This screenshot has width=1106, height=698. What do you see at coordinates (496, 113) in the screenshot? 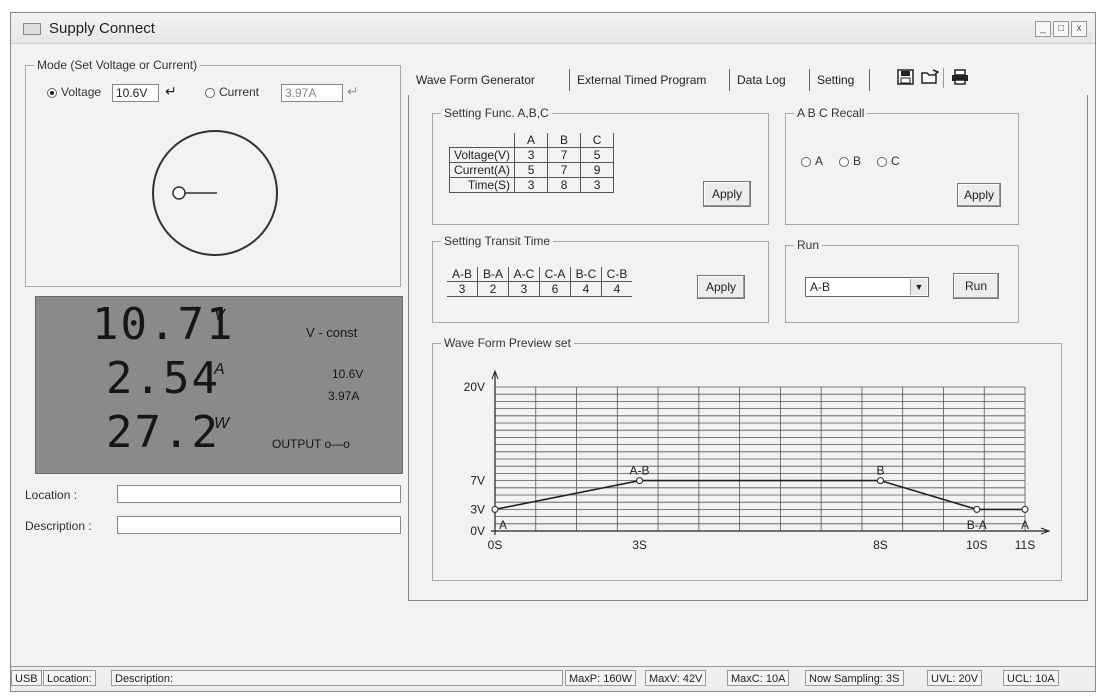
I see `func-setting-label: Setting Func. A,B,C` at bounding box center [496, 113].